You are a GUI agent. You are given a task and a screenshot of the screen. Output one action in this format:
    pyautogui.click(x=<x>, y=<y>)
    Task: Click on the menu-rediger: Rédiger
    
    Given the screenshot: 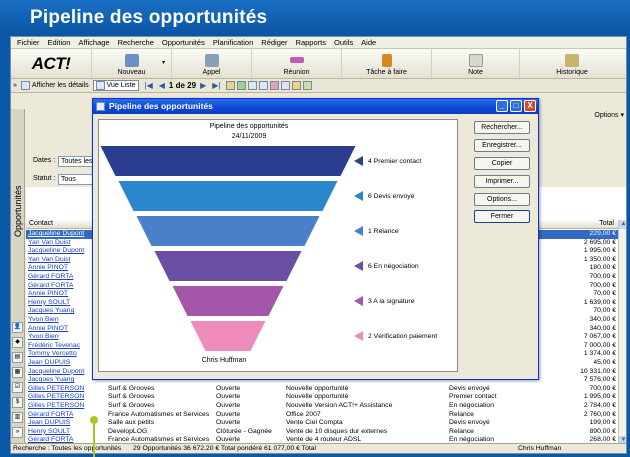 What is the action you would take?
    pyautogui.click(x=274, y=42)
    